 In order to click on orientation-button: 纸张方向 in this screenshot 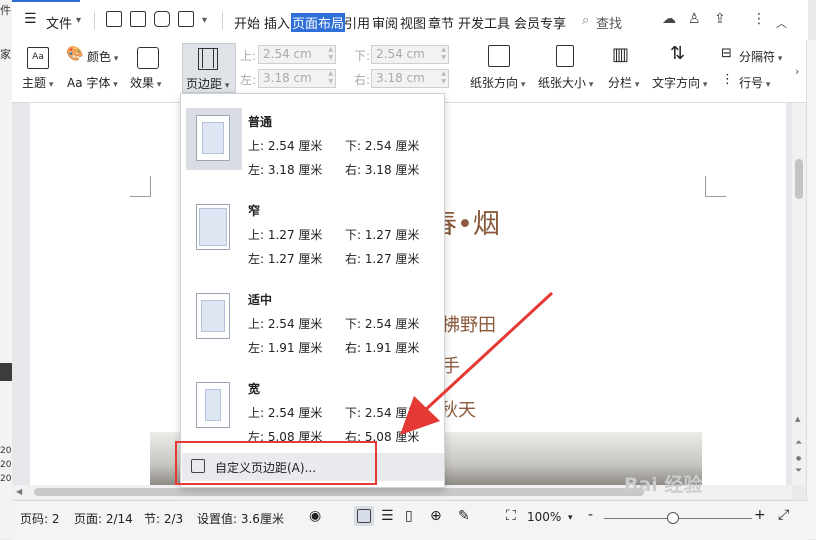, I will do `click(497, 82)`.